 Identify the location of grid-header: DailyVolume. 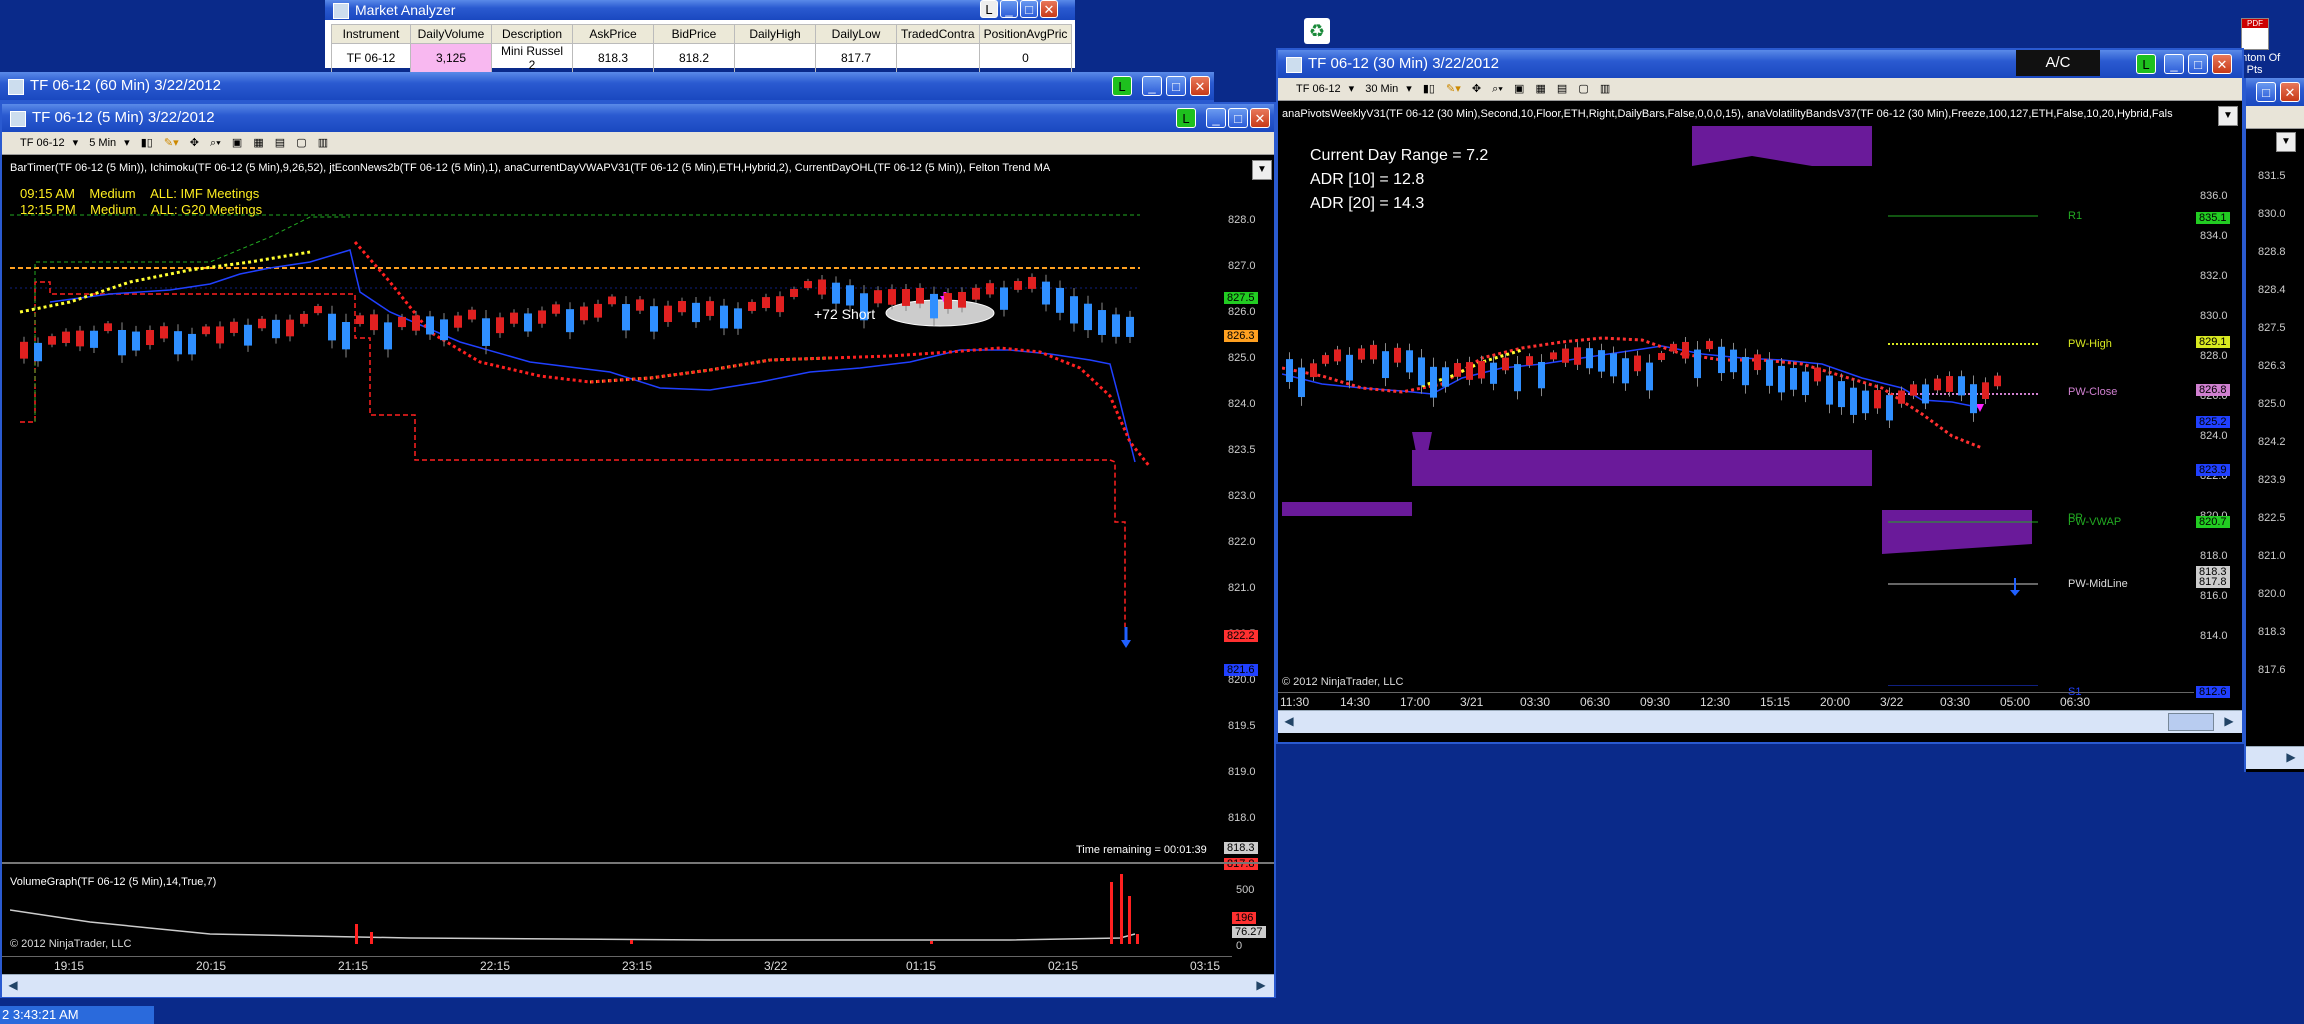
(451, 34).